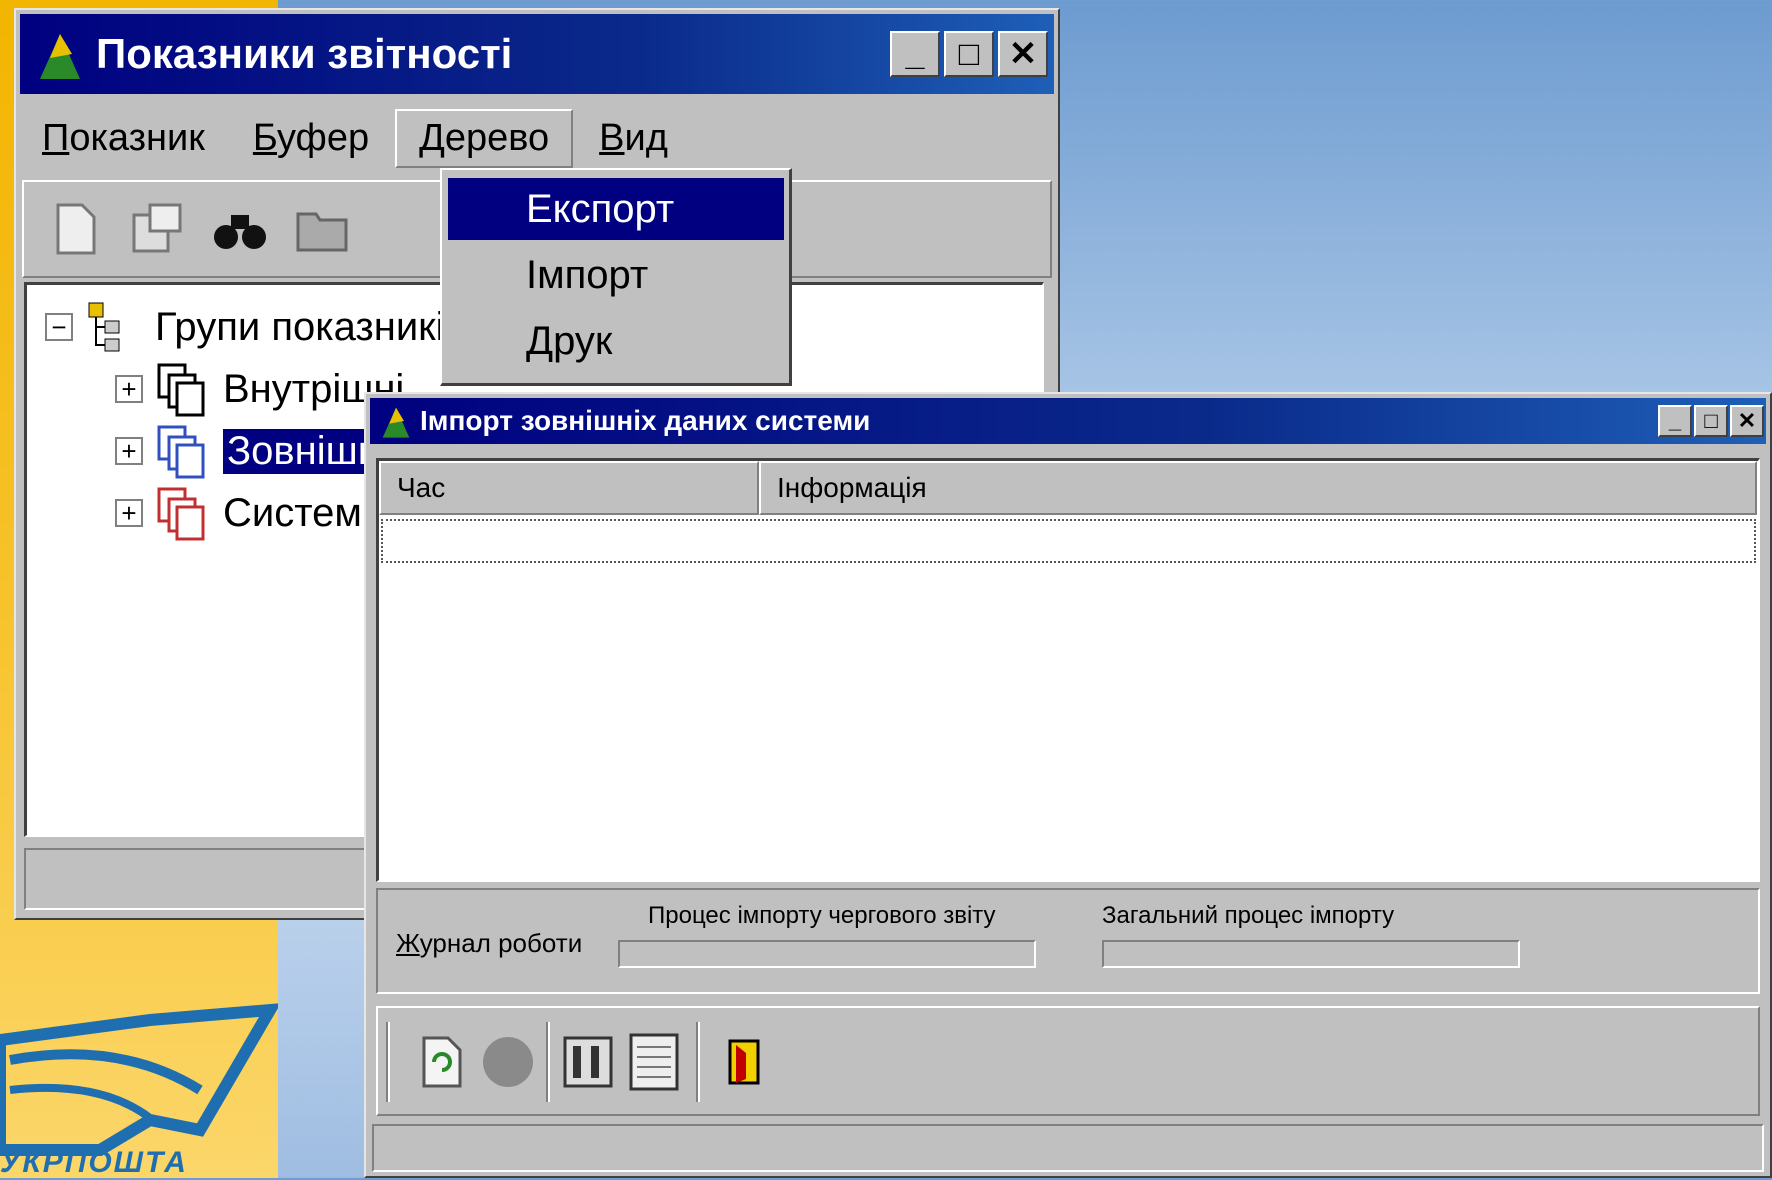 The width and height of the screenshot is (1772, 1180). Describe the element at coordinates (322, 229) in the screenshot. I see `folder-icon` at that location.